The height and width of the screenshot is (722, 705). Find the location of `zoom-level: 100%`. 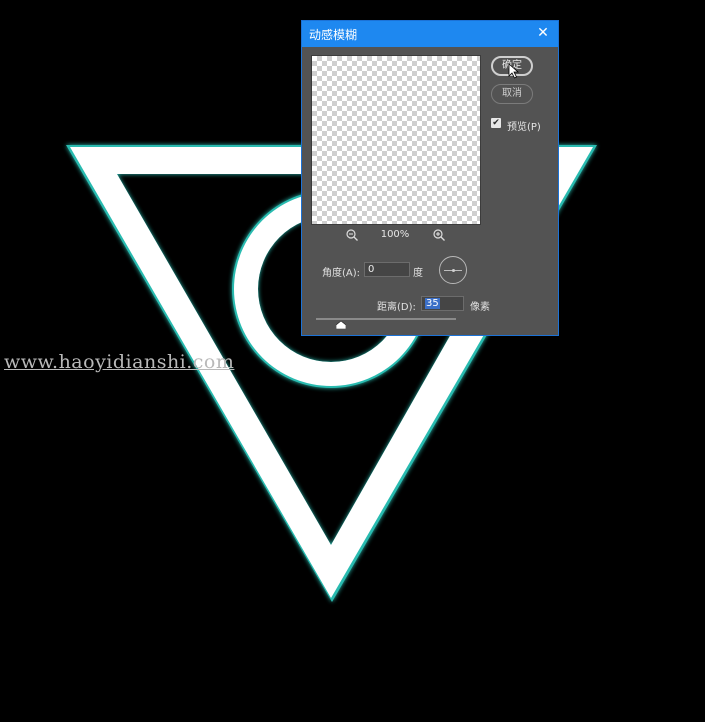

zoom-level: 100% is located at coordinates (395, 234).